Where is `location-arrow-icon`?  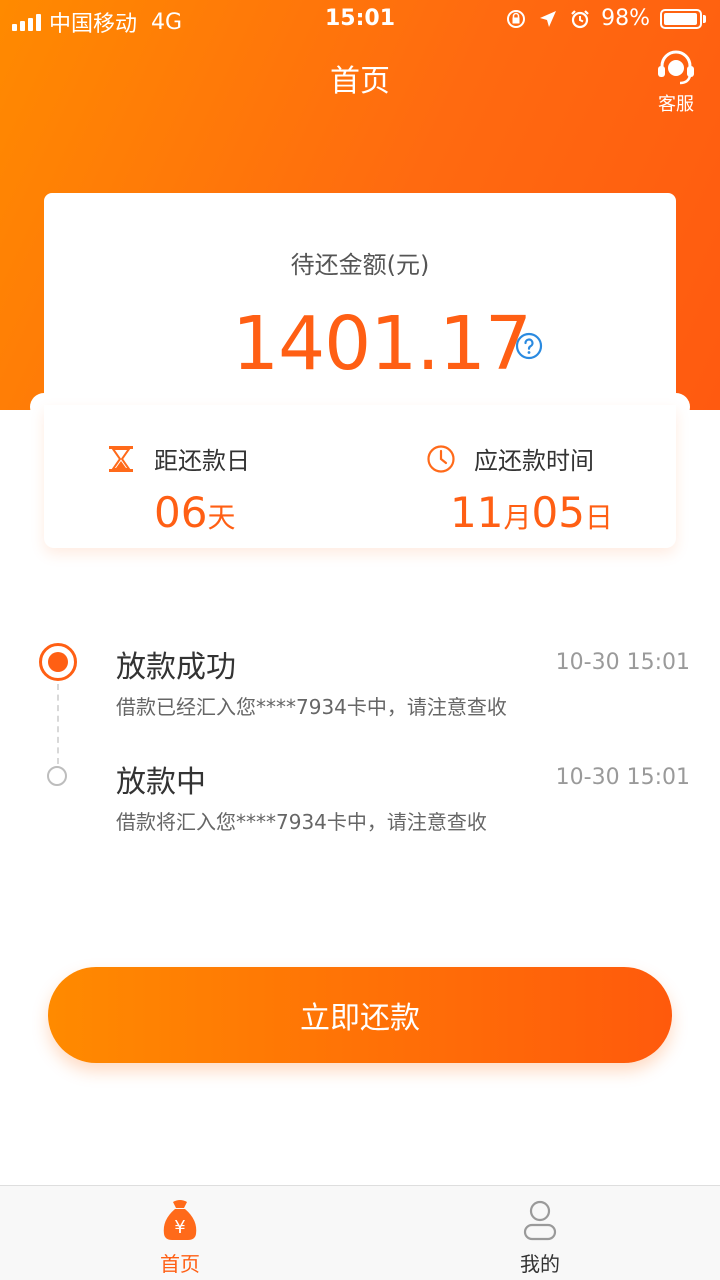 location-arrow-icon is located at coordinates (548, 18).